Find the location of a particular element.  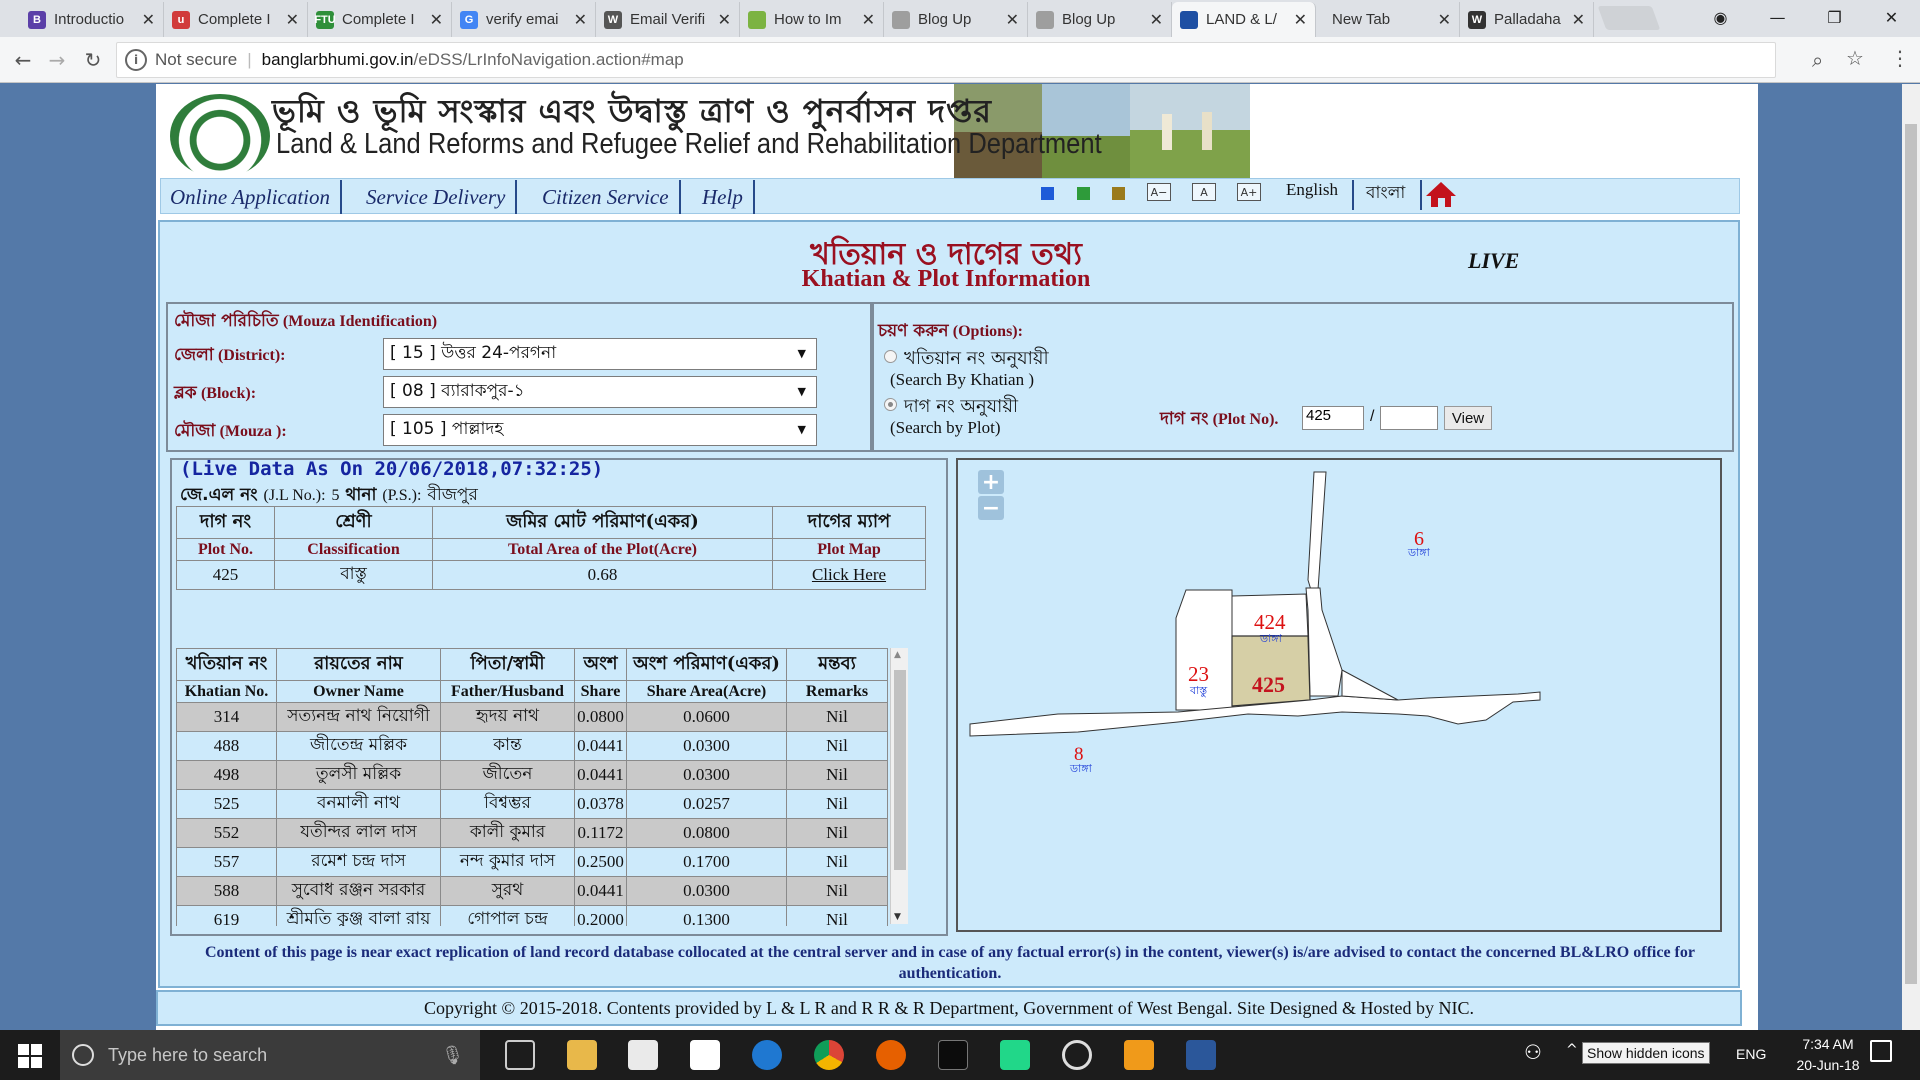

ps-value: বীজপুর is located at coordinates (452, 495).